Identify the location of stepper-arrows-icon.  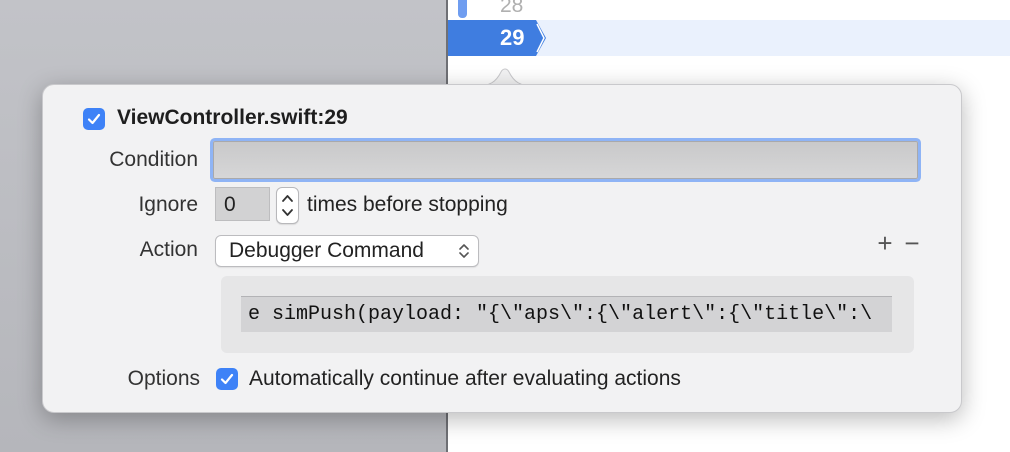
(287, 205).